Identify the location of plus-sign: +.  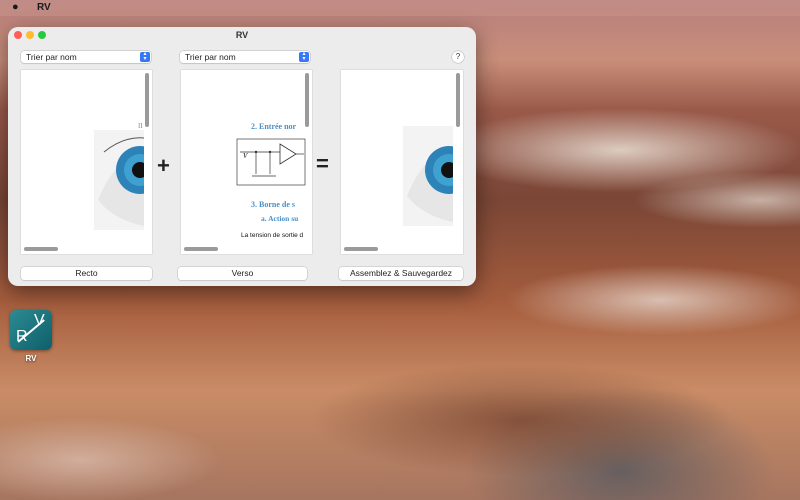
(163, 165).